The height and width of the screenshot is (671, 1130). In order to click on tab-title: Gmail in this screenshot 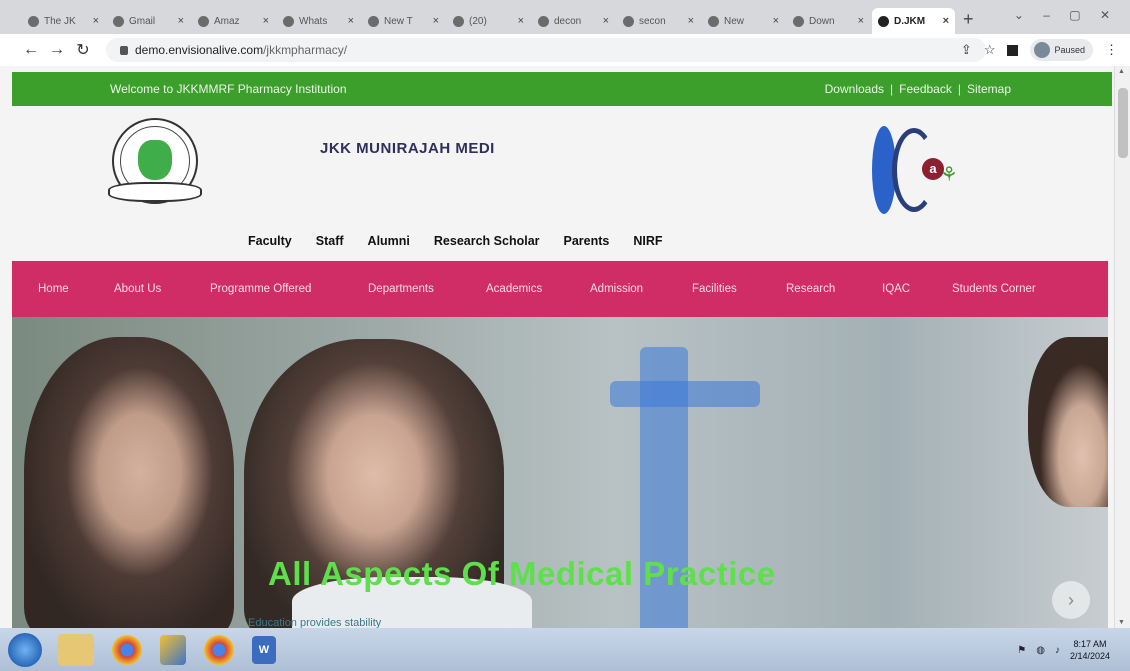, I will do `click(142, 21)`.